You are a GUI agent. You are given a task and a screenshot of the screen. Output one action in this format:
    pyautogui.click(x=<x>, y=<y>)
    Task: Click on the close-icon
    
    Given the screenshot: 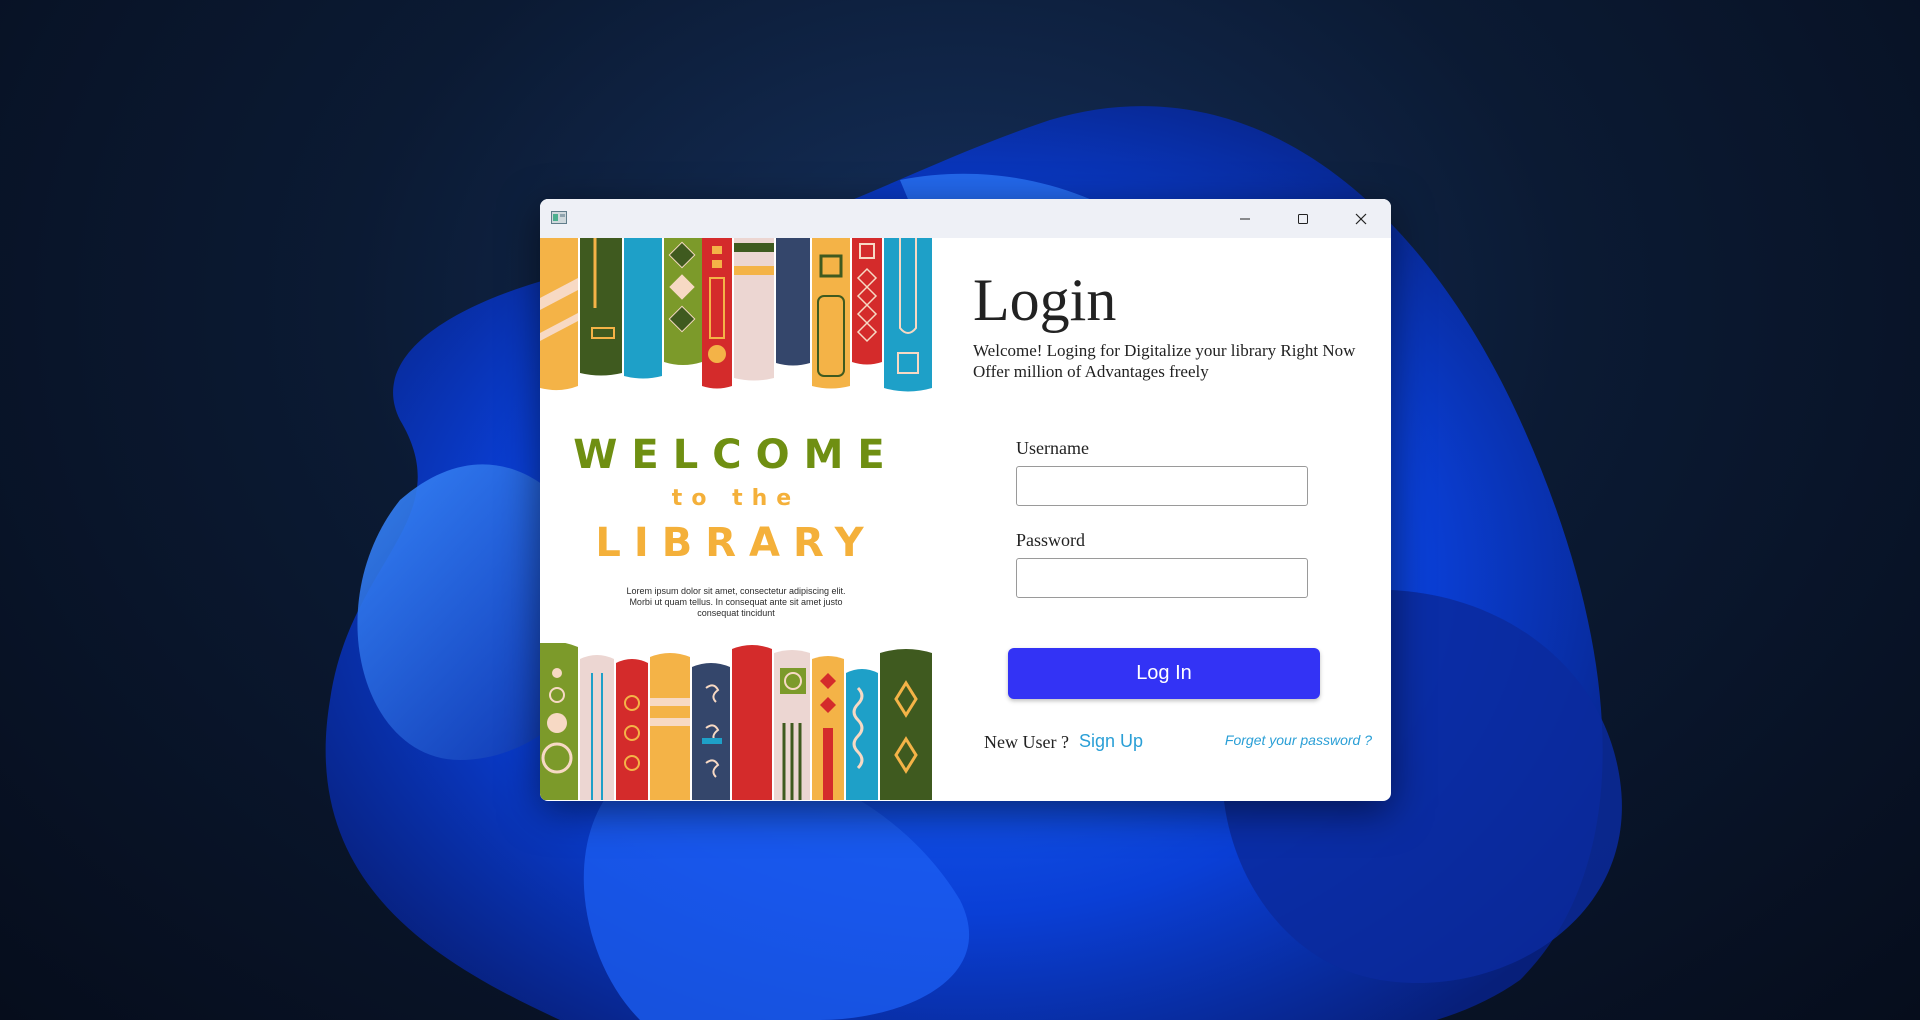 What is the action you would take?
    pyautogui.click(x=1361, y=218)
    